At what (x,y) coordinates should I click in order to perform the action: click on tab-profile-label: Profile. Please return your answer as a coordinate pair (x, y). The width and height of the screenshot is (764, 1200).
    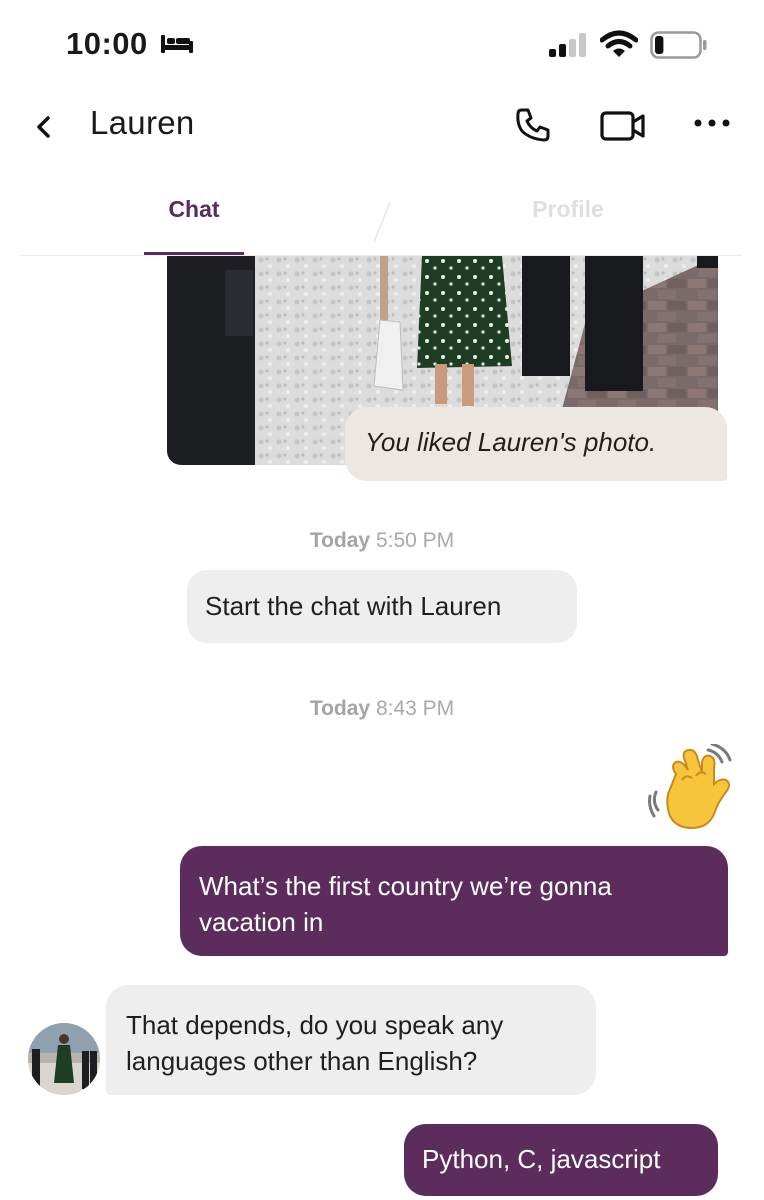
    Looking at the image, I should click on (568, 209).